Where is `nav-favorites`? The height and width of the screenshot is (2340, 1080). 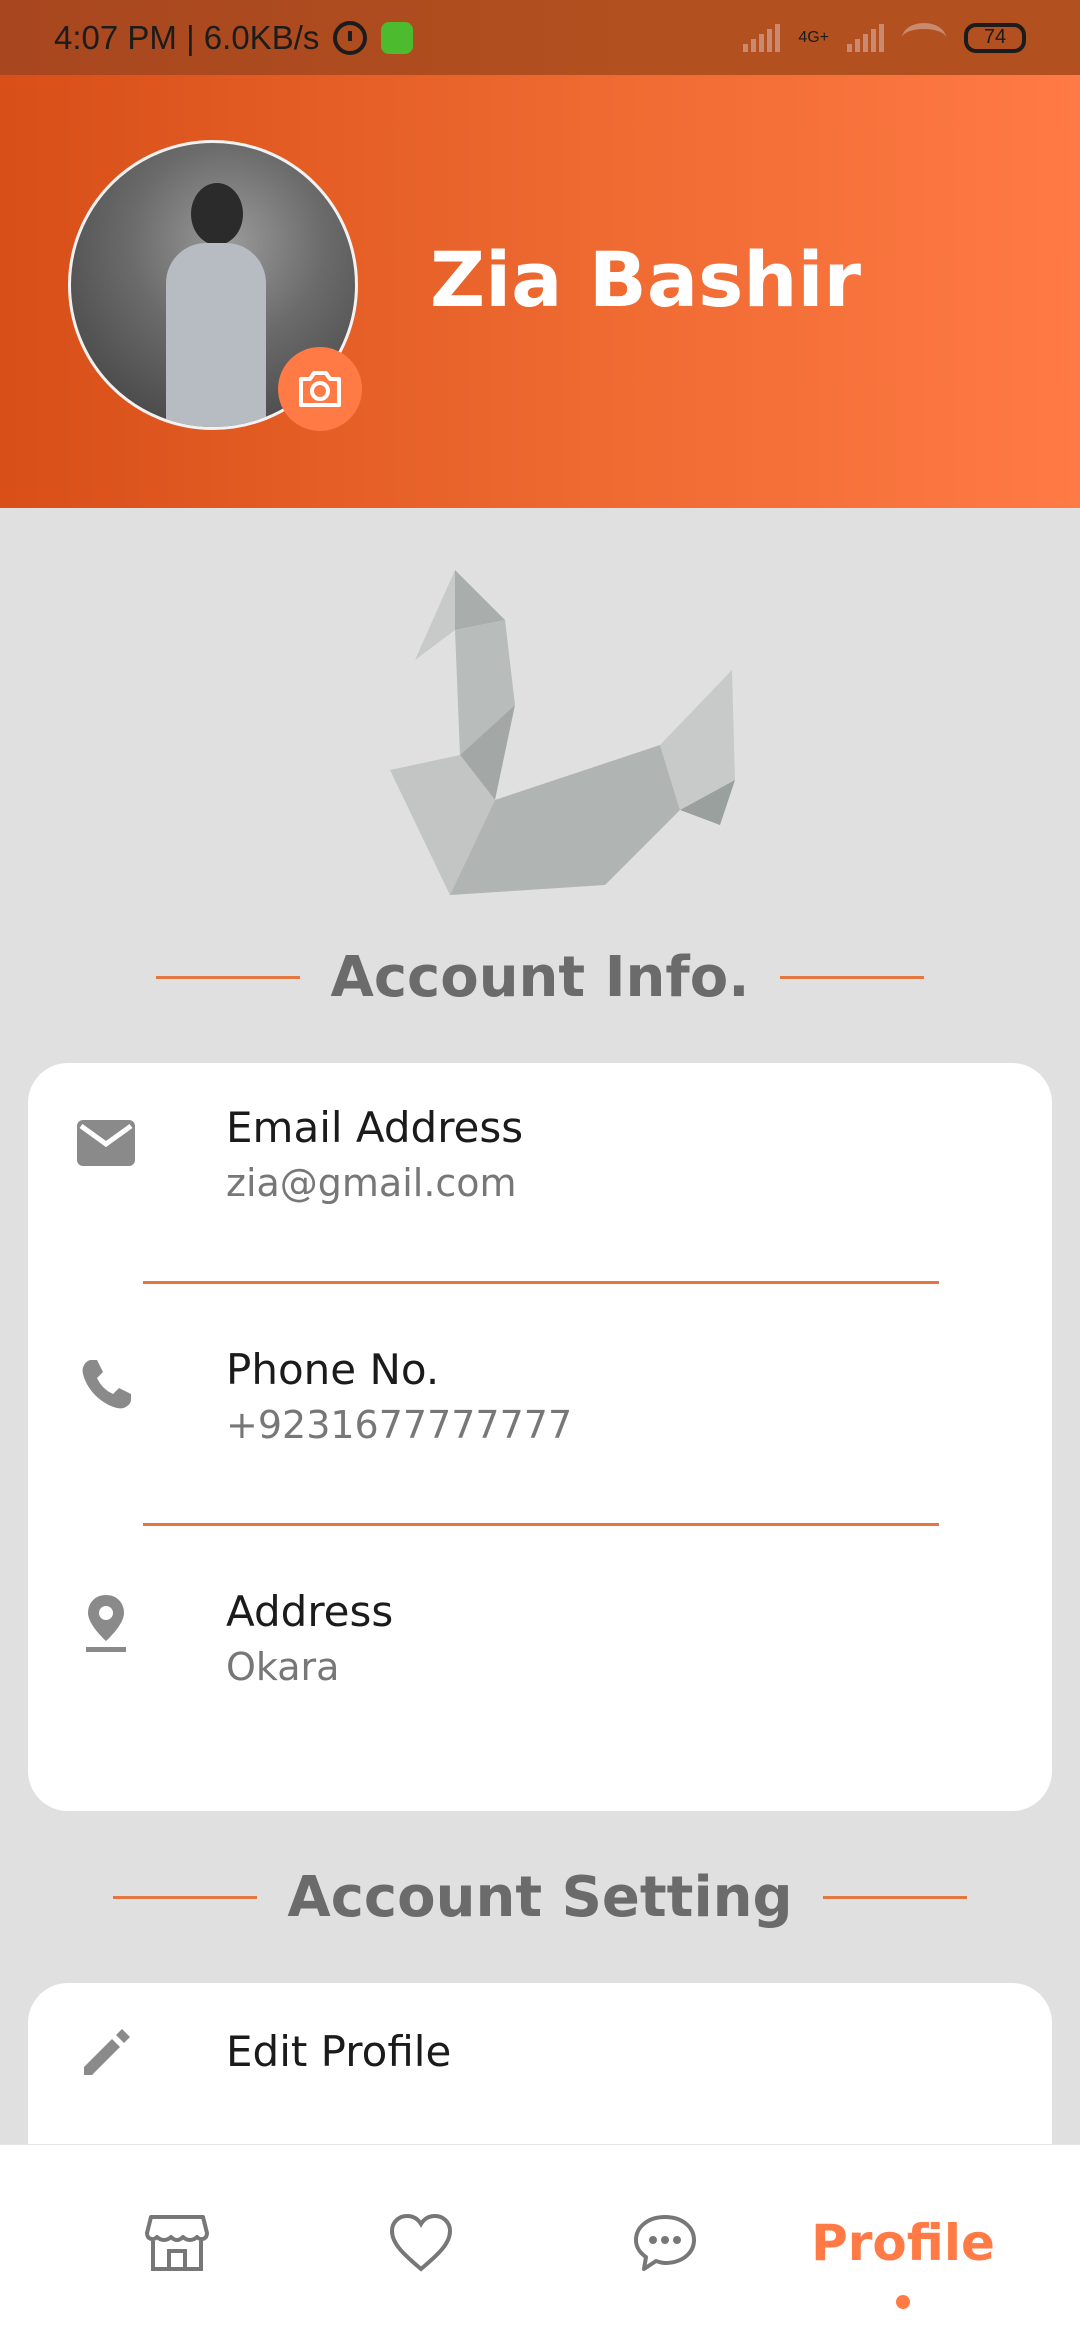
nav-favorites is located at coordinates (421, 2242).